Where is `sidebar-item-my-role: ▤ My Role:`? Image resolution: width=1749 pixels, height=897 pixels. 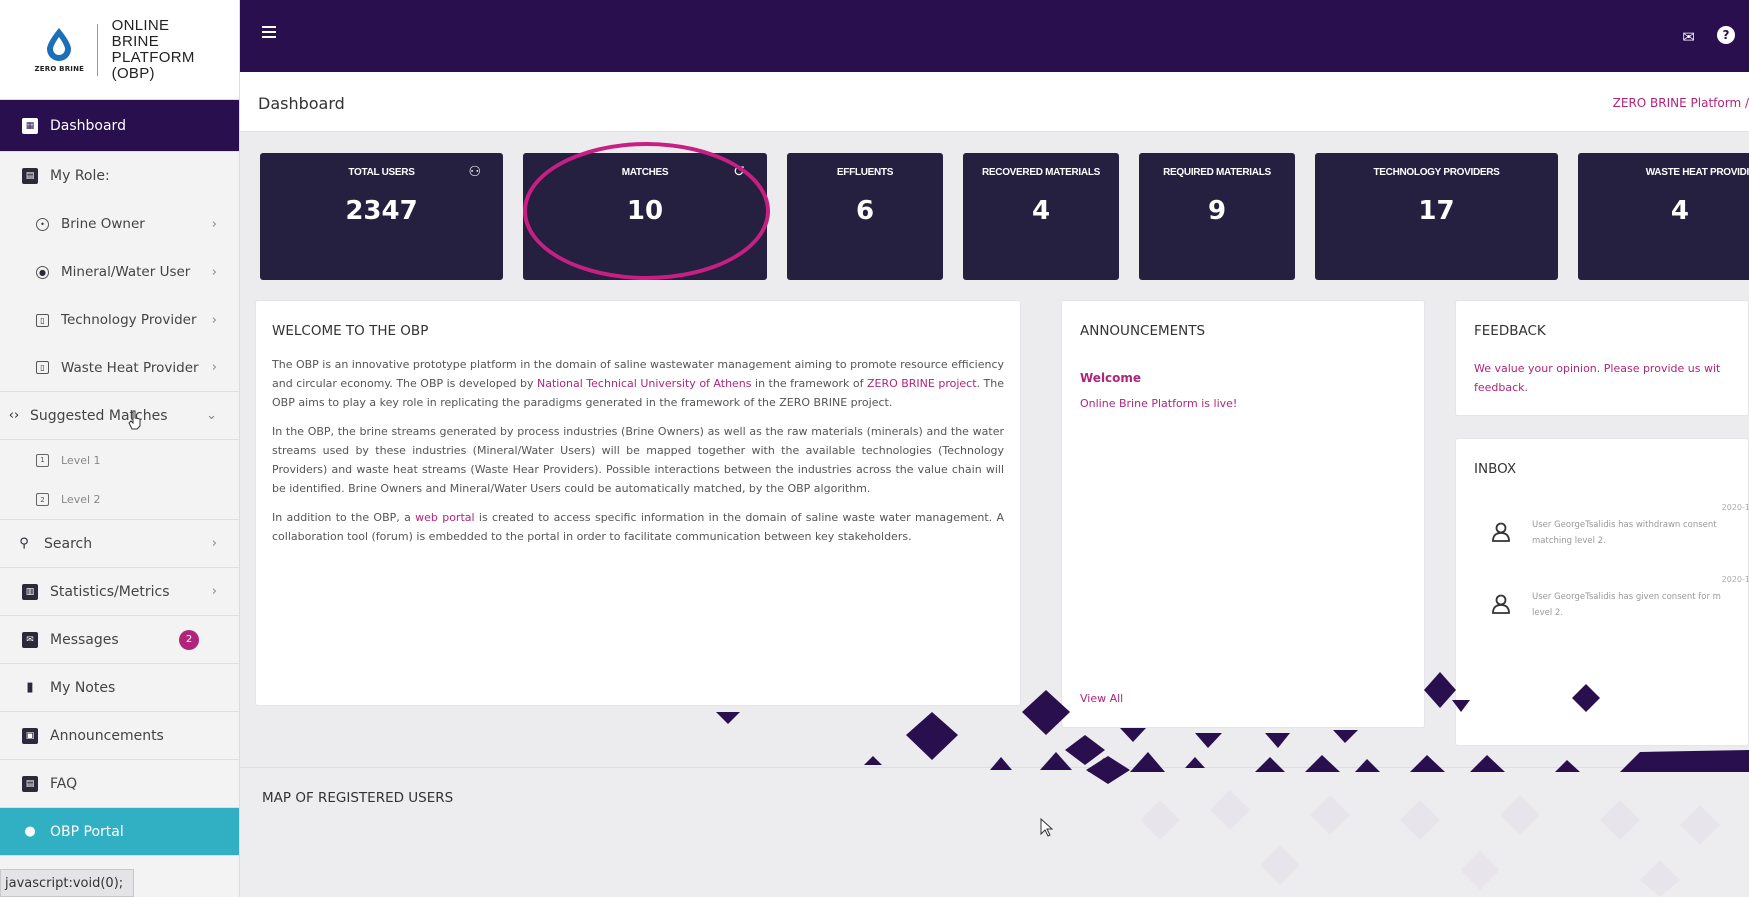 sidebar-item-my-role: ▤ My Role: is located at coordinates (119, 176).